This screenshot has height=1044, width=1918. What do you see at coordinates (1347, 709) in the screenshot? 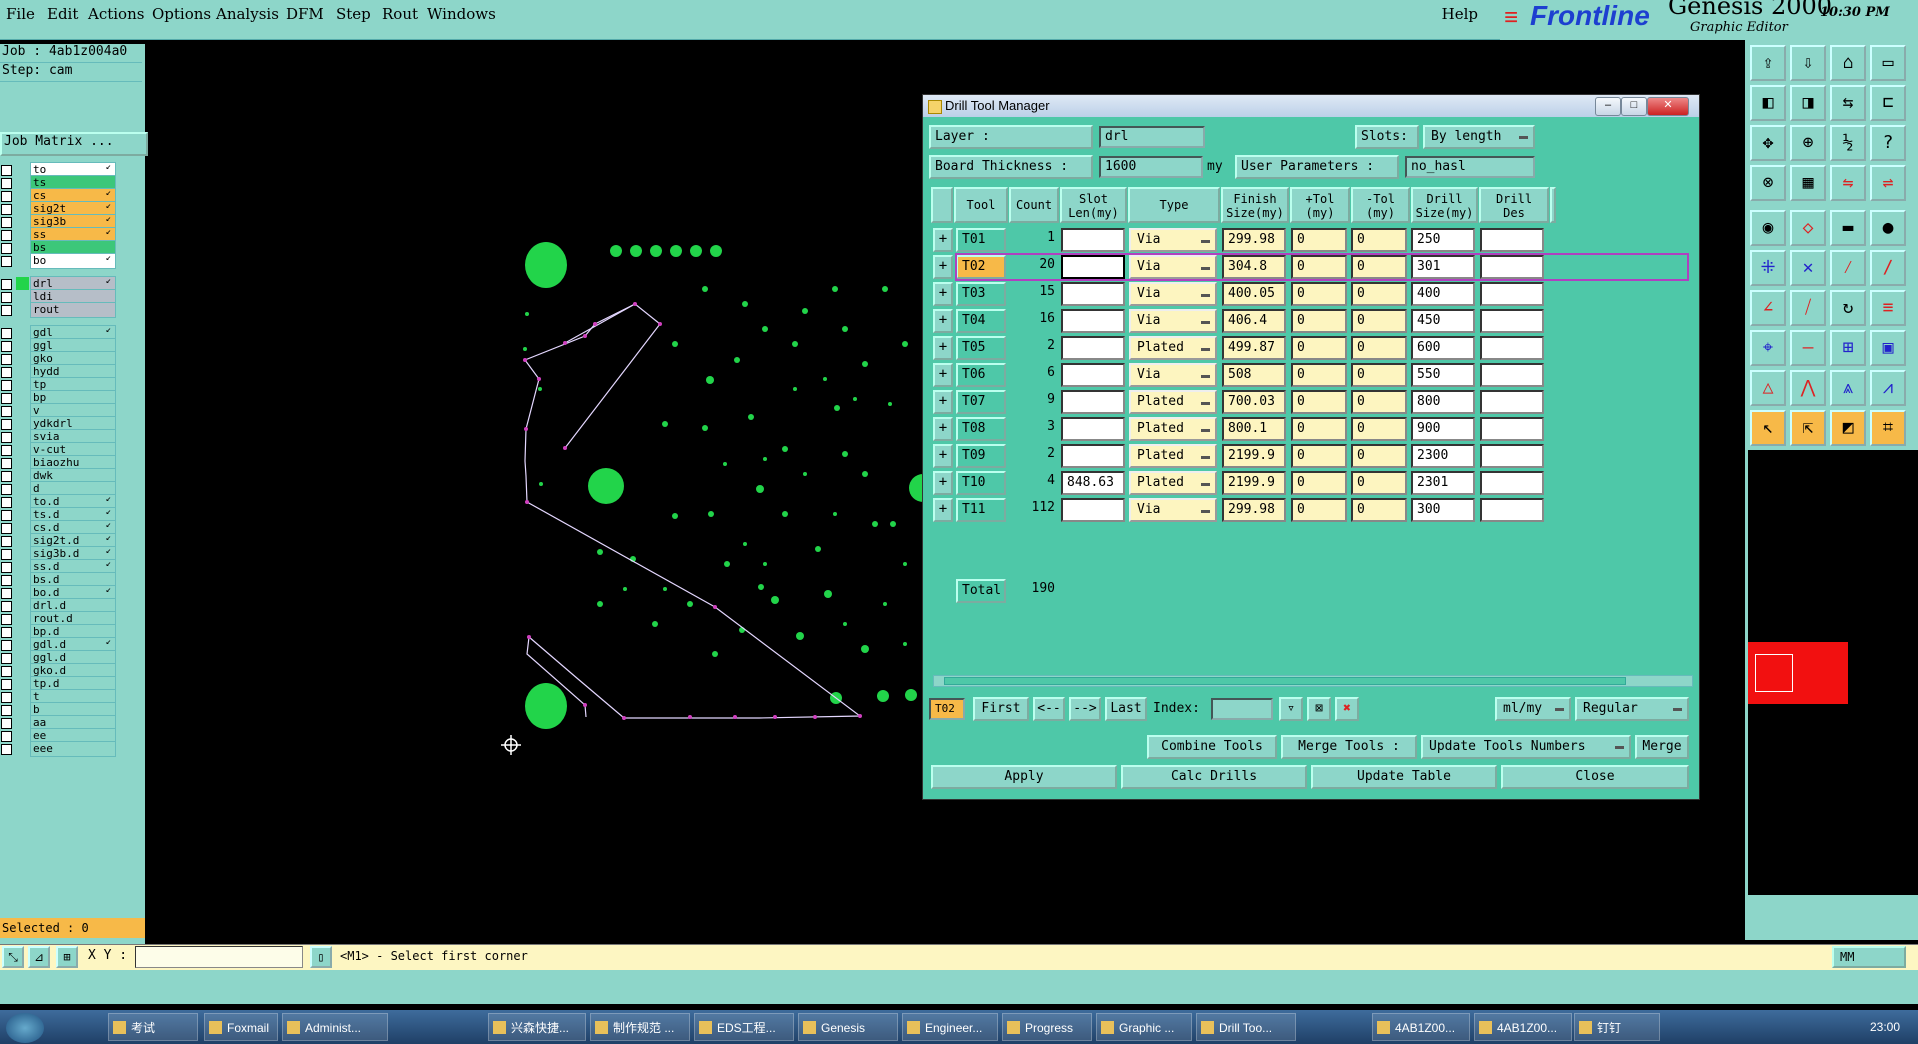
I see `delete-icon: ✖` at bounding box center [1347, 709].